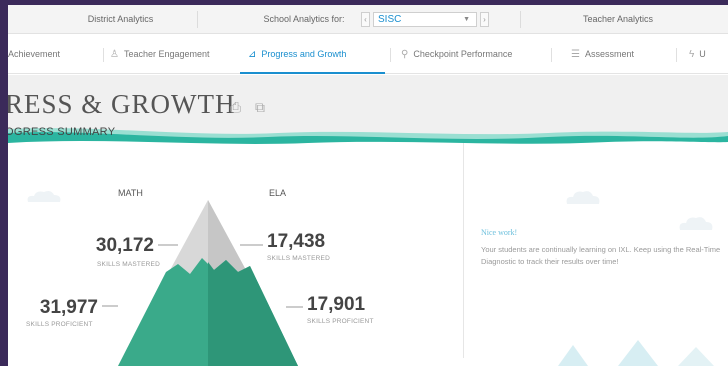 The width and height of the screenshot is (728, 366). What do you see at coordinates (59, 324) in the screenshot?
I see `math-proficient-label: SKILLS PROFICIENT` at bounding box center [59, 324].